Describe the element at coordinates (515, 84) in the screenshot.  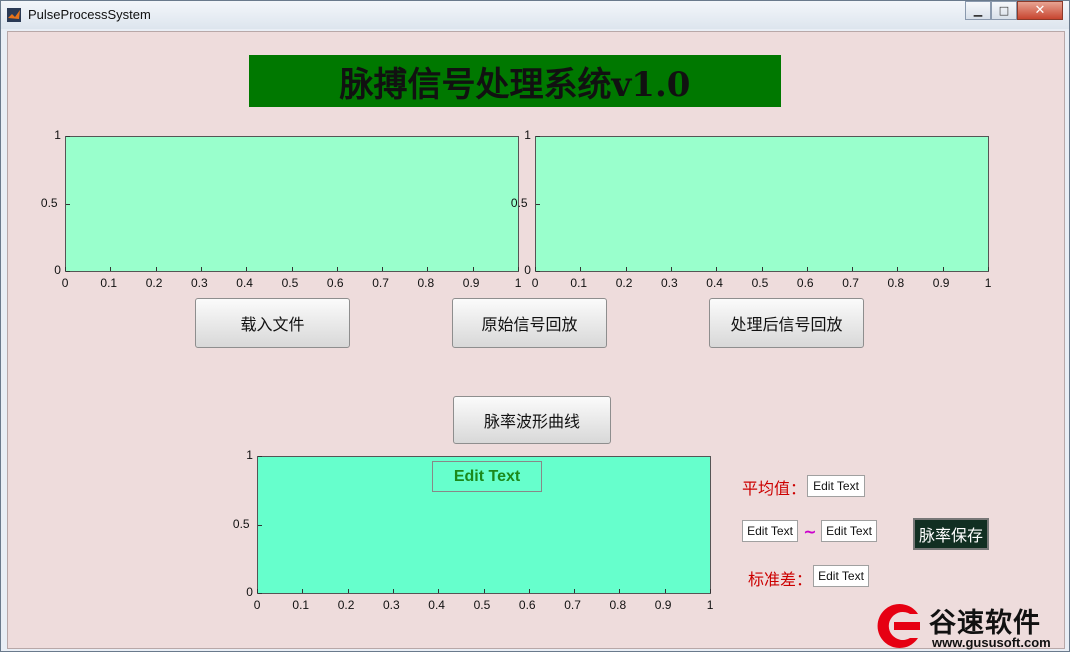
I see `app-title: 脉搏信号处理系统v1.0` at that location.